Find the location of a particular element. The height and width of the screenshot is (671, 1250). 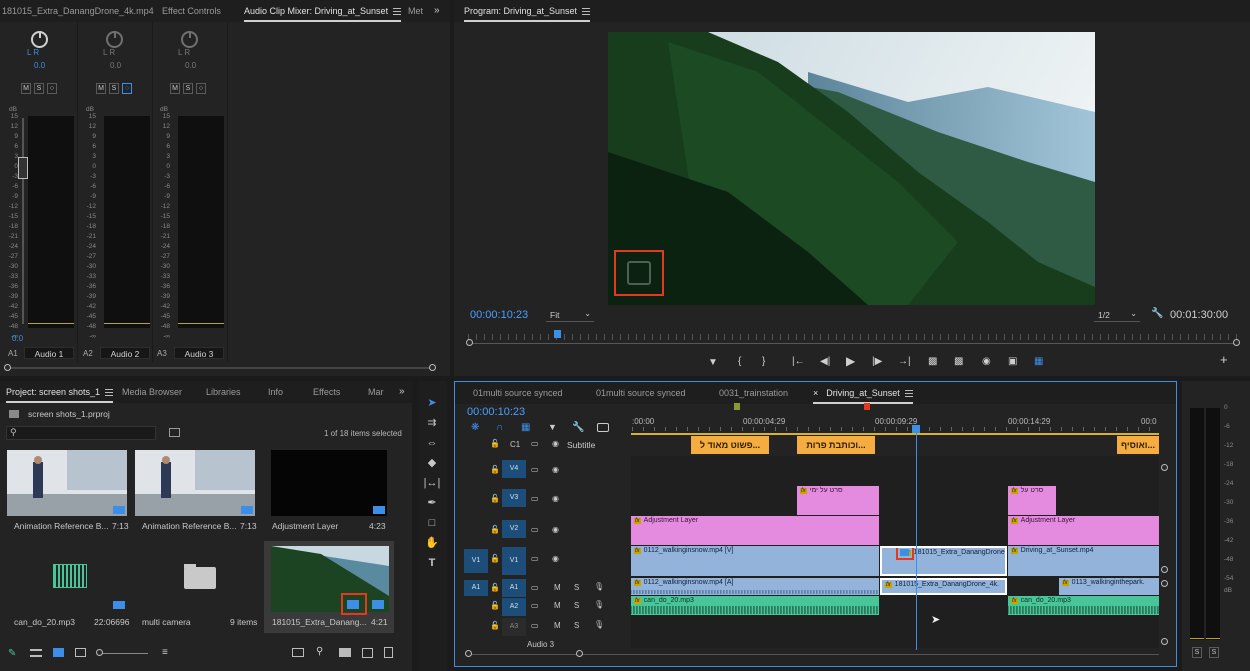

scroll-end-handle is located at coordinates (432, 367).